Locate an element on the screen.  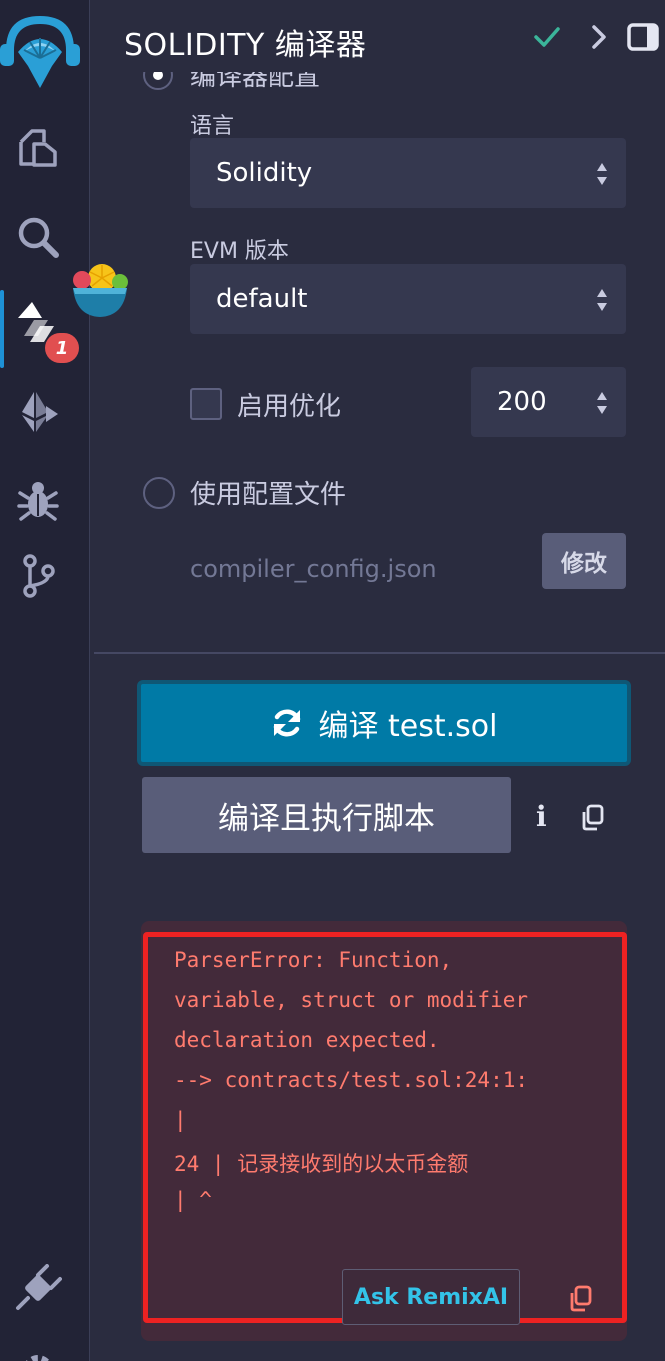
panel-header: SOLIDITY 编译器 is located at coordinates (378, 36).